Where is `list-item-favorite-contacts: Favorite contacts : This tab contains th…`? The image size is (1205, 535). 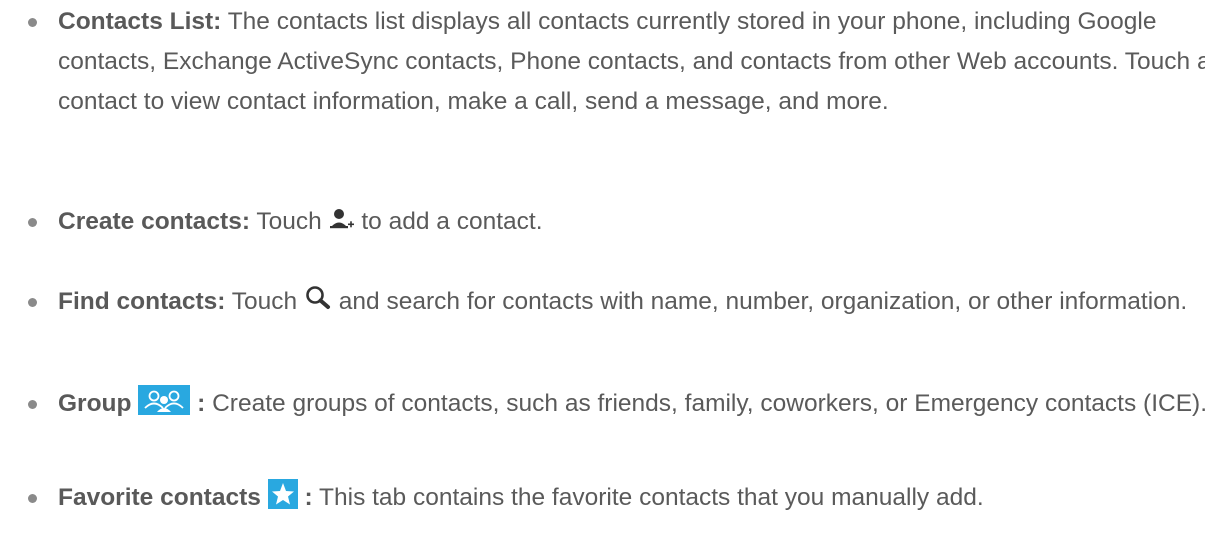 list-item-favorite-contacts: Favorite contacts : This tab contains th… is located at coordinates (602, 500).